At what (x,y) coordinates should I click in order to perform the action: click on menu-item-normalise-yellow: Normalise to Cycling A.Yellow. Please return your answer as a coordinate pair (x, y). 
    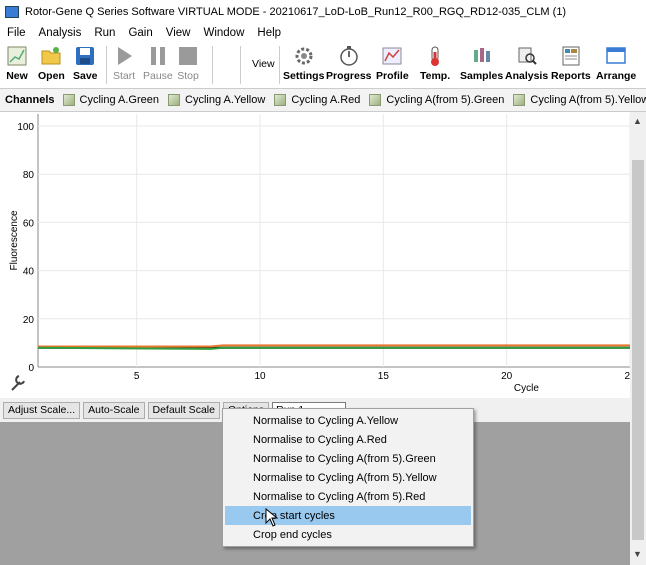
    Looking at the image, I should click on (348, 420).